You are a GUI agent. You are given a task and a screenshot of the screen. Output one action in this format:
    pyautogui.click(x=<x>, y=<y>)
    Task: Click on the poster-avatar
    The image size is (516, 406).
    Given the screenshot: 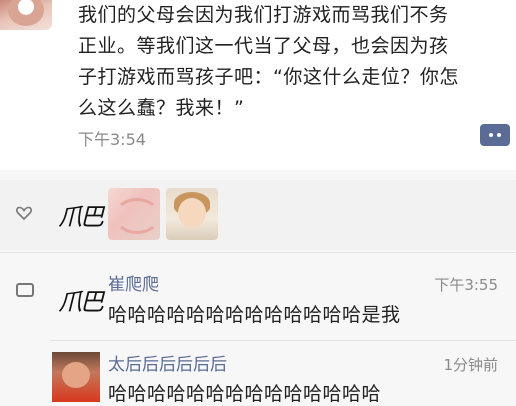 What is the action you would take?
    pyautogui.click(x=26, y=15)
    